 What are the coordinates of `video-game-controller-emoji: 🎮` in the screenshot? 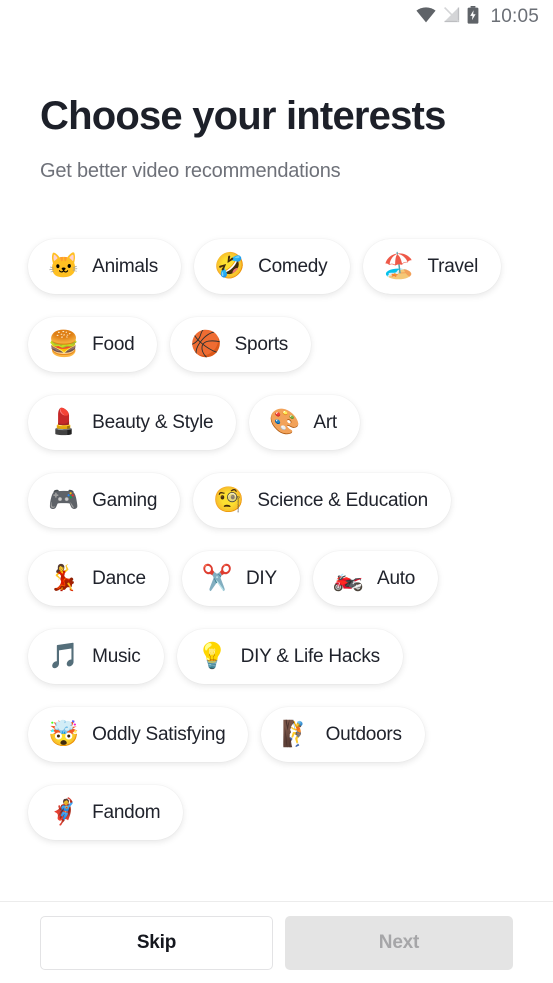 It's located at (64, 500).